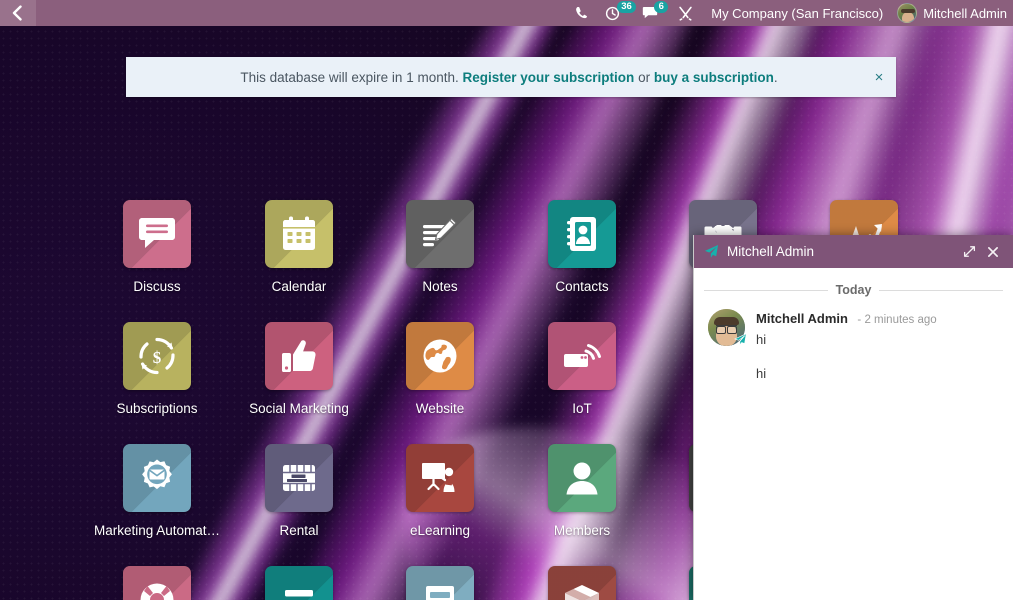 The image size is (1013, 600). Describe the element at coordinates (616, 13) in the screenshot. I see `activity-button: 36` at that location.